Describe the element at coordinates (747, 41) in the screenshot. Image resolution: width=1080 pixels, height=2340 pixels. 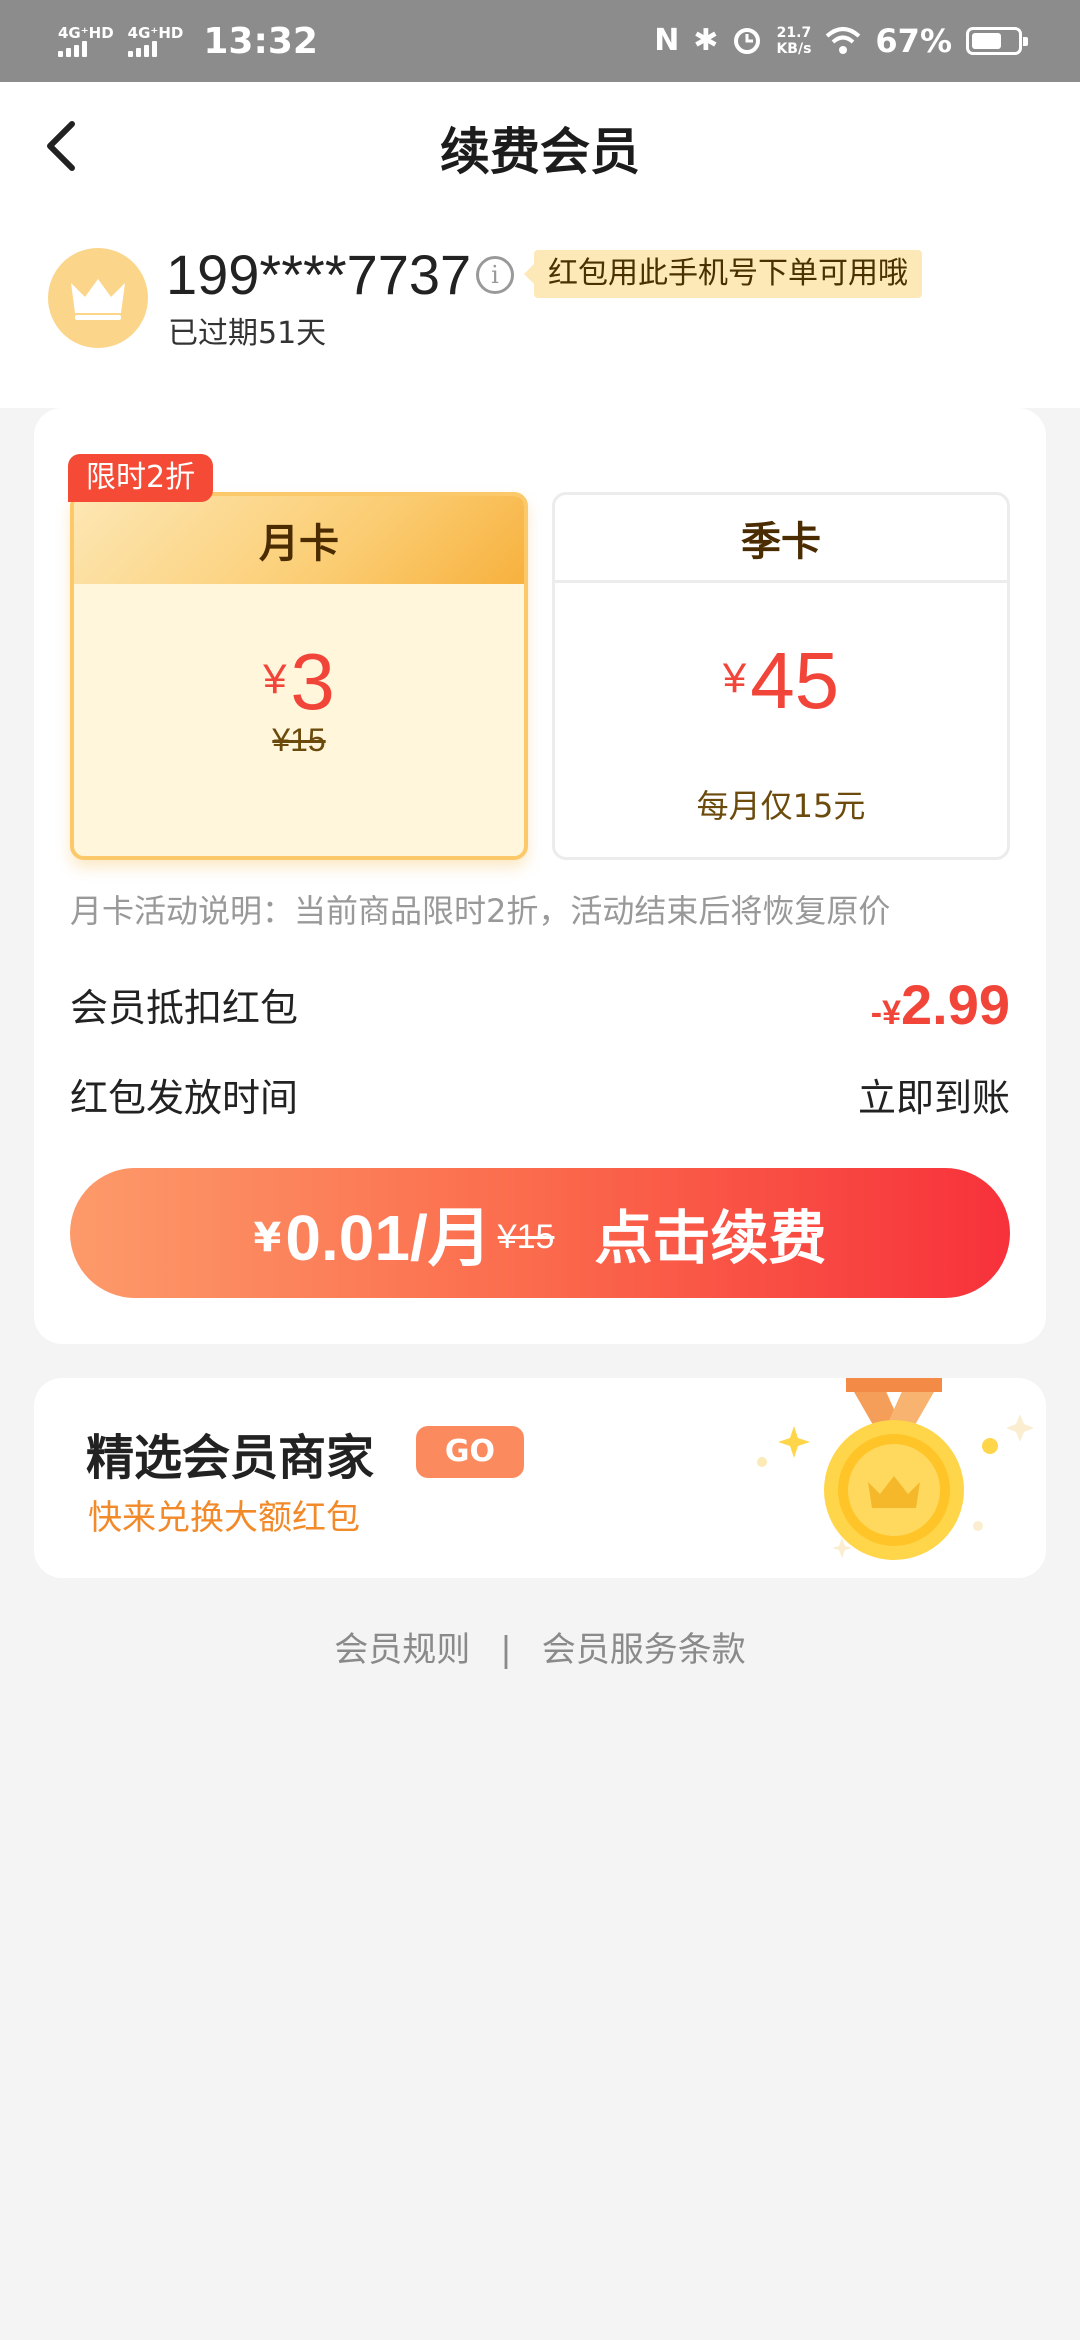
I see `alarm-icon` at that location.